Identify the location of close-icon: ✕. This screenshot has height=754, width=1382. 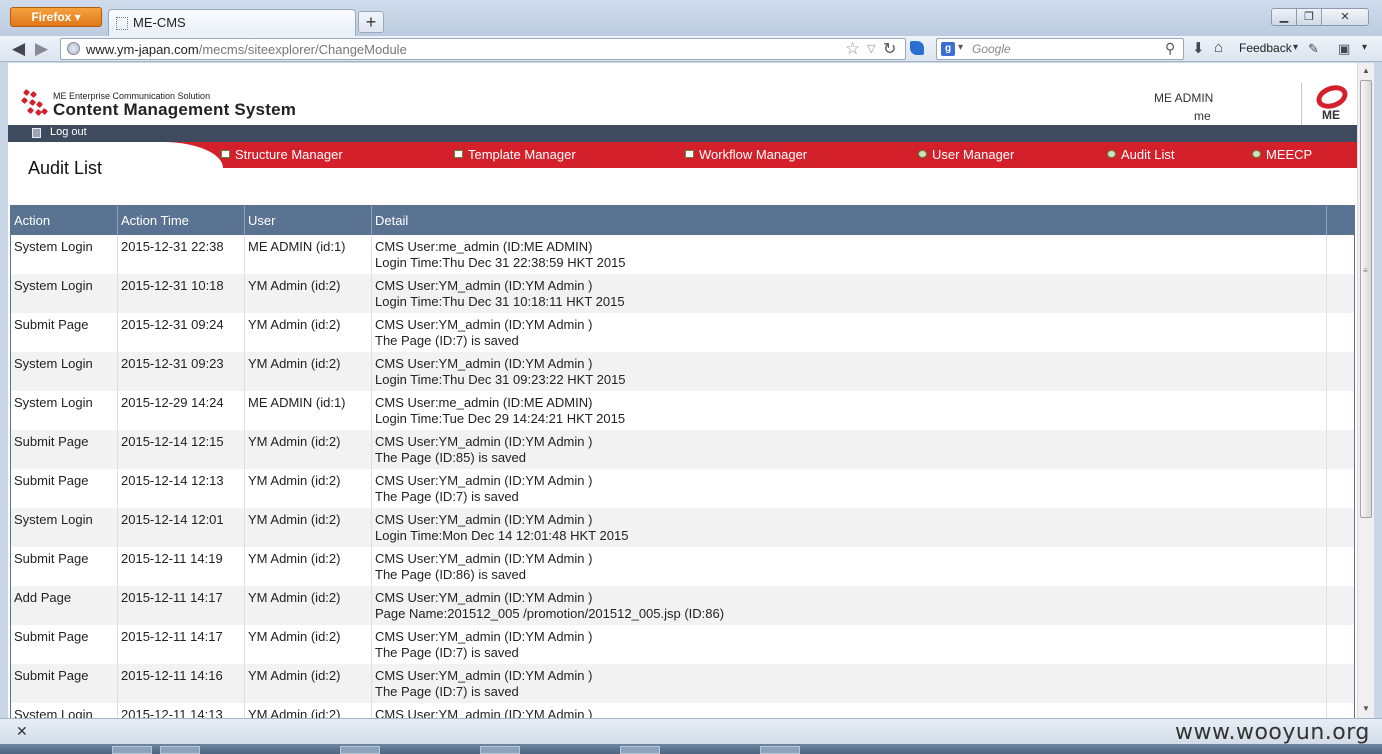
(22, 731).